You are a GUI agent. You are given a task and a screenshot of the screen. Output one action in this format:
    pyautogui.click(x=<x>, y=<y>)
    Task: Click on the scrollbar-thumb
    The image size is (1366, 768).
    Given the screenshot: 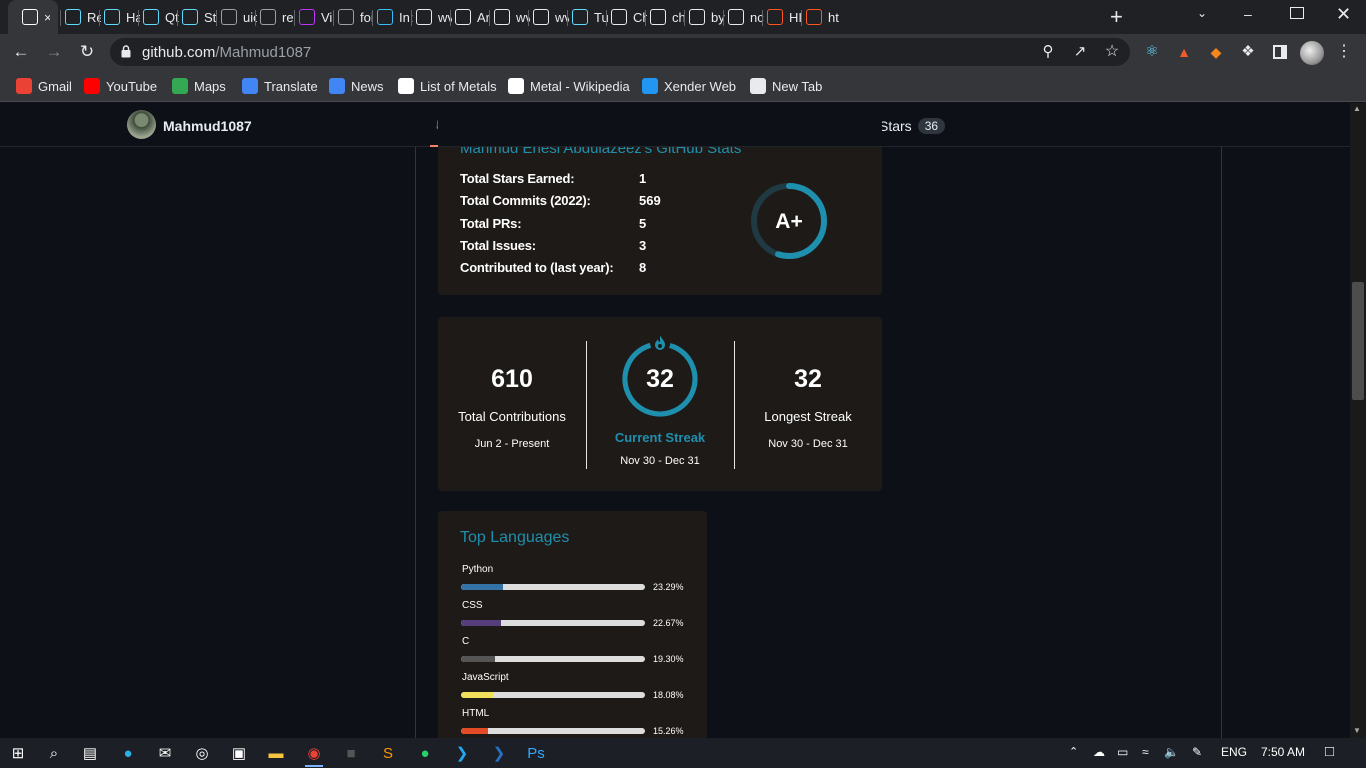 What is the action you would take?
    pyautogui.click(x=1358, y=341)
    